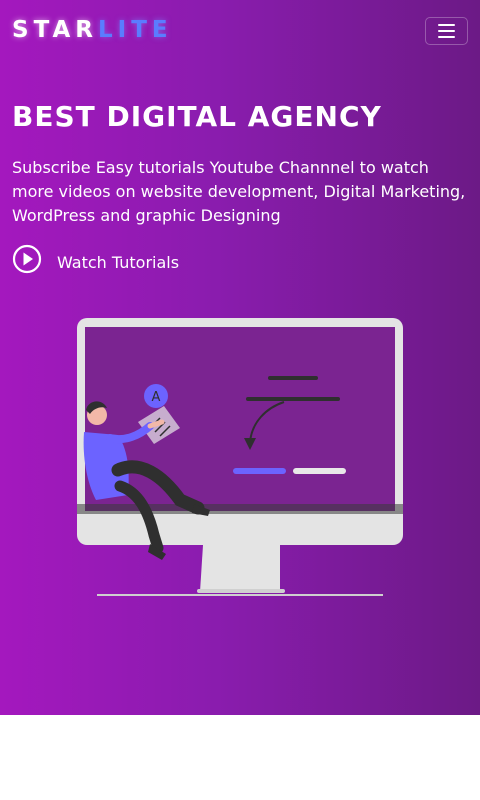 Image resolution: width=480 pixels, height=800 pixels. Describe the element at coordinates (135, 30) in the screenshot. I see `brand-text-lite: LITE` at that location.